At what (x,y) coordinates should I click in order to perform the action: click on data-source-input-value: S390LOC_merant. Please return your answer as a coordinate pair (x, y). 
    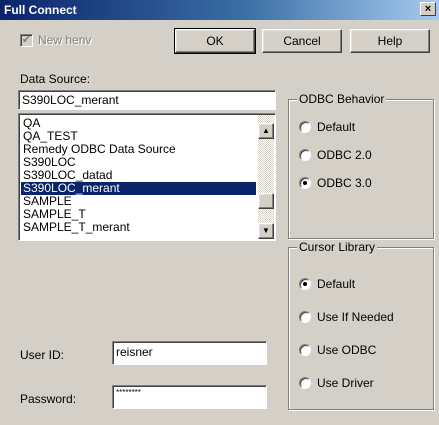
    Looking at the image, I should click on (70, 100).